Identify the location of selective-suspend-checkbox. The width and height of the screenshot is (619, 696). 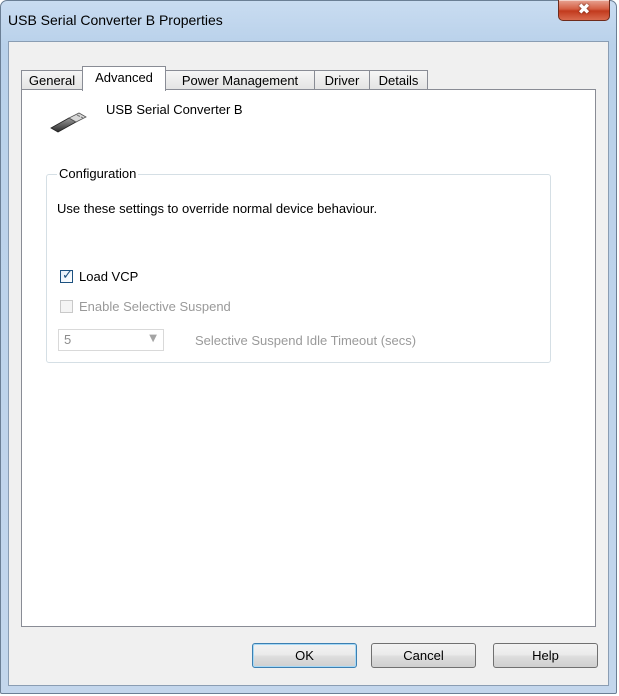
(66, 306).